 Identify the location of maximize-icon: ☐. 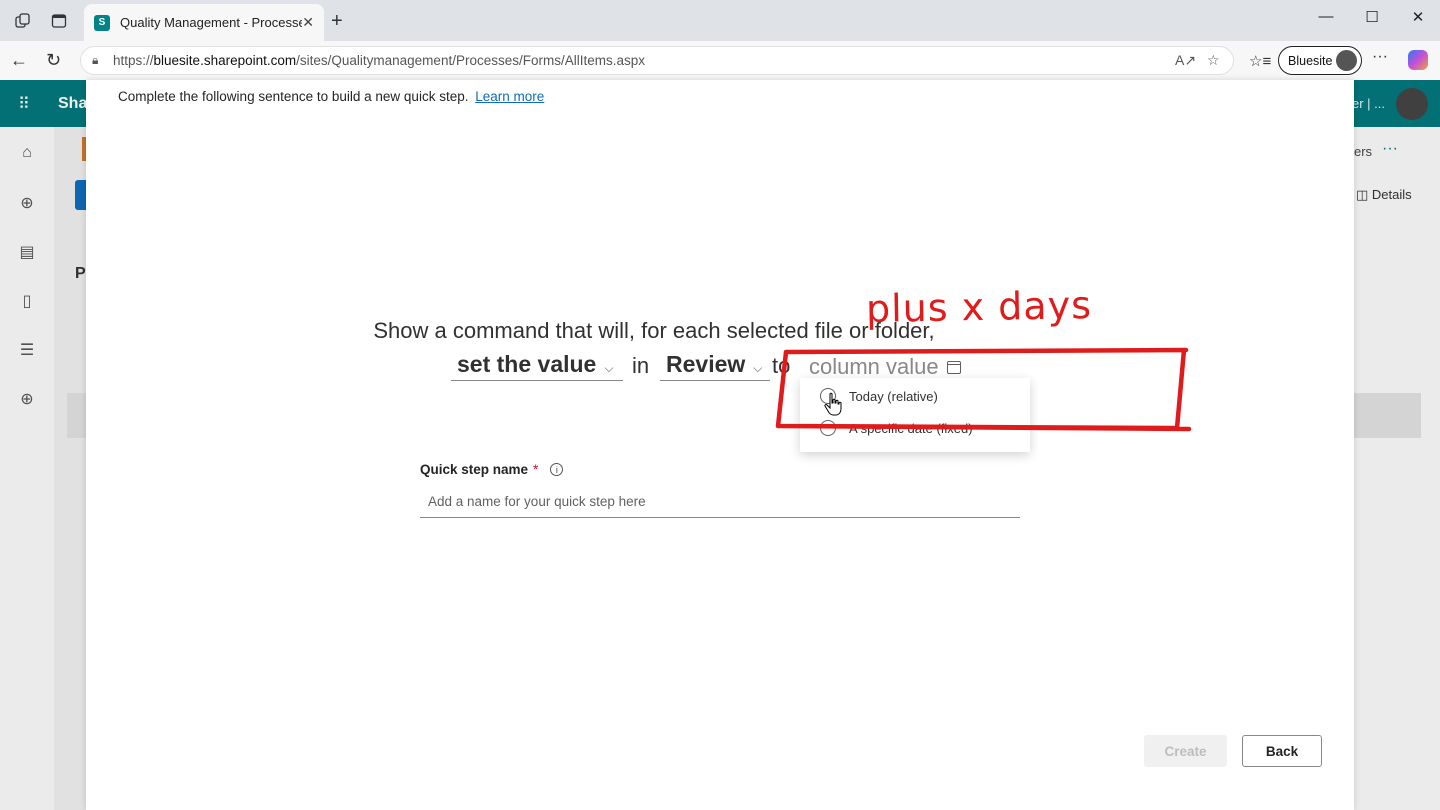
(1372, 17).